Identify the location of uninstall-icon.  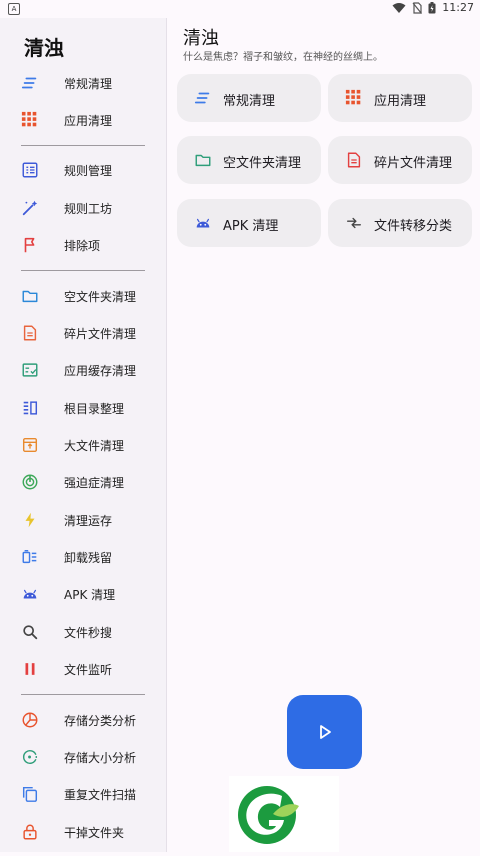
(29, 556).